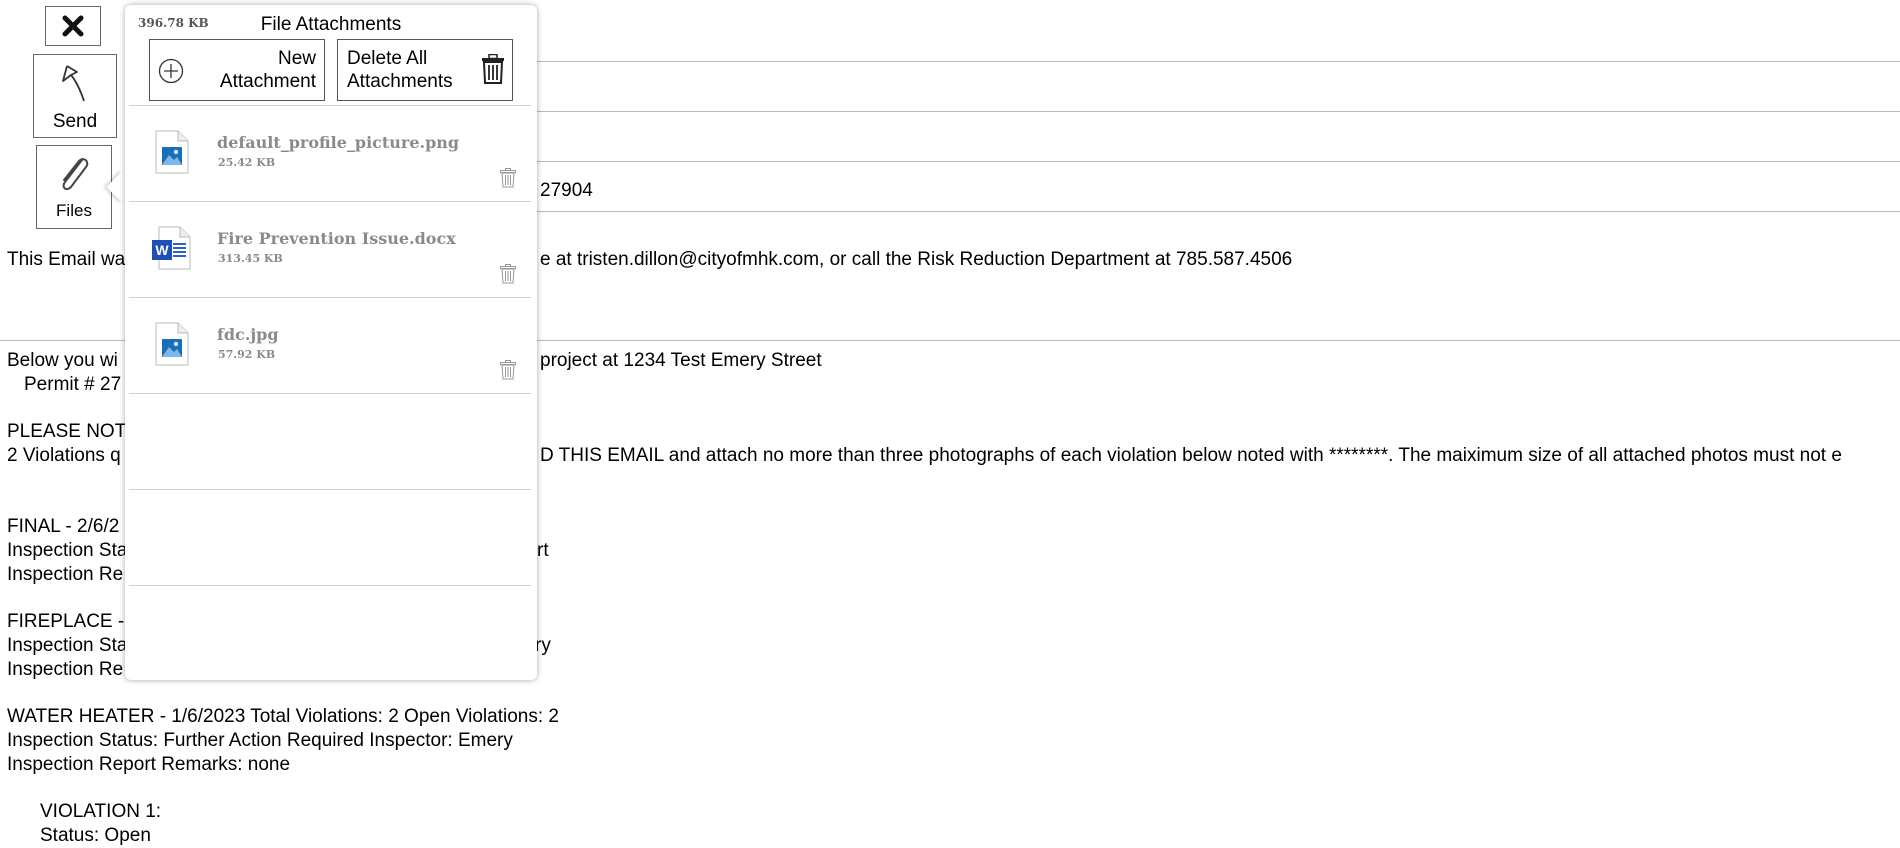  What do you see at coordinates (267, 81) in the screenshot?
I see `new-attachment-label: Attachment` at bounding box center [267, 81].